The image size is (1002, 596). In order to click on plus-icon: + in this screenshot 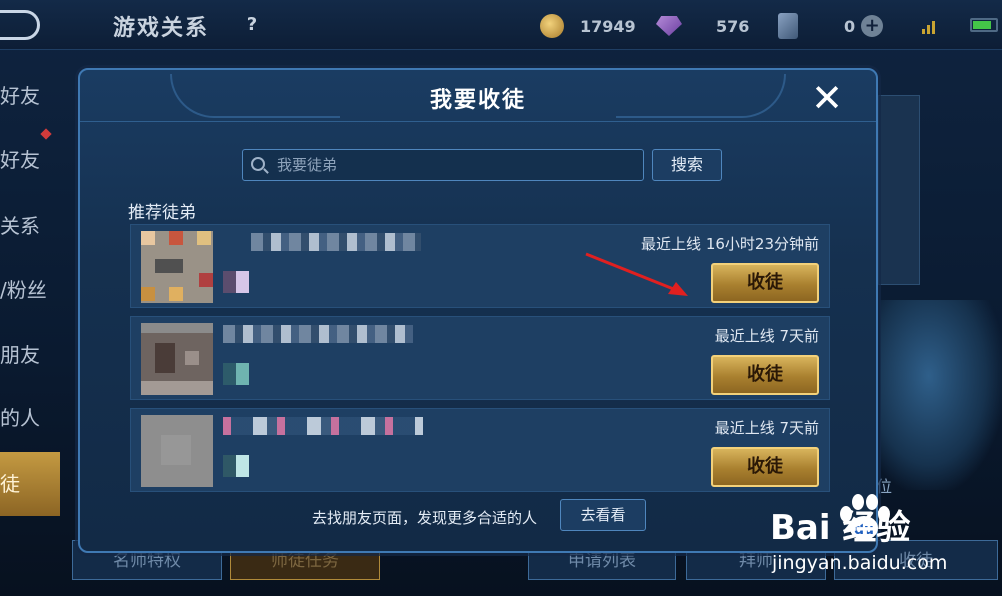, I will do `click(872, 26)`.